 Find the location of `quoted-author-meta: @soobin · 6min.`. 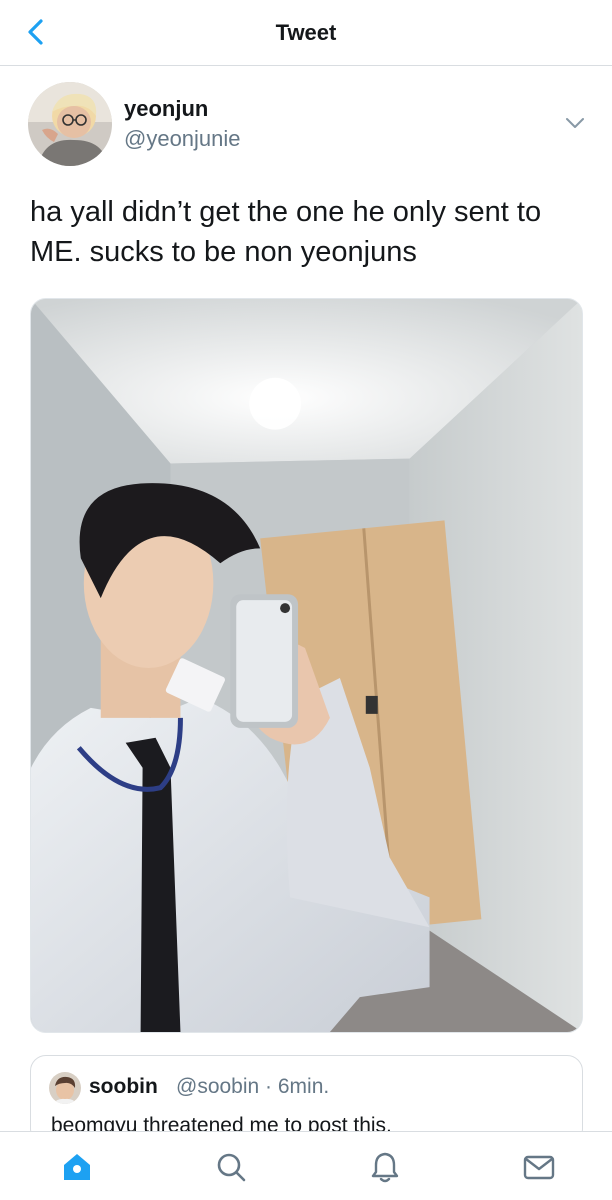

quoted-author-meta: @soobin · 6min. is located at coordinates (253, 1086).